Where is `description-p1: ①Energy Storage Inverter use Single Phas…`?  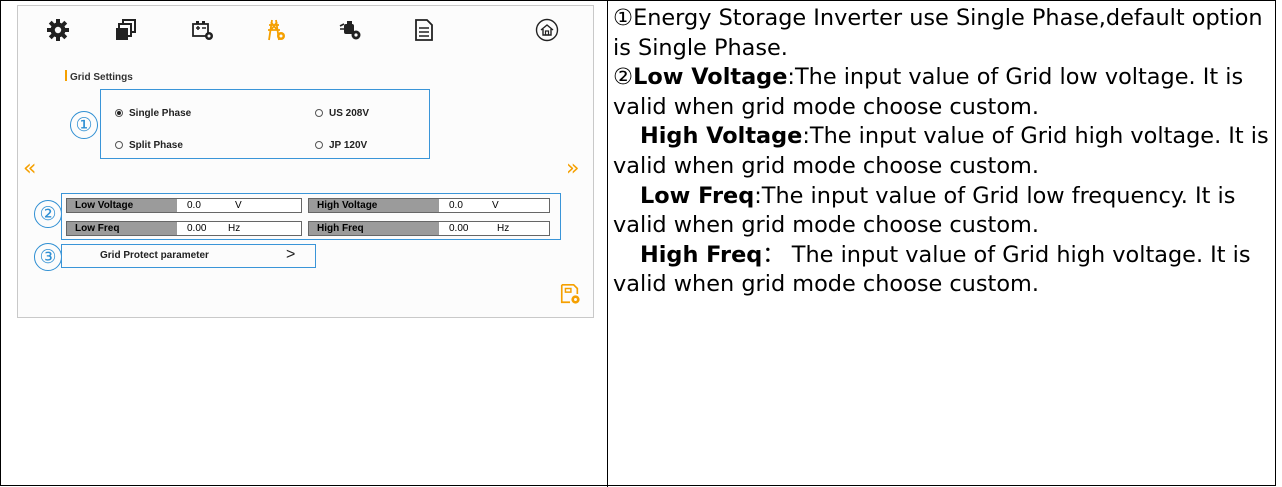 description-p1: ①Energy Storage Inverter use Single Phas… is located at coordinates (938, 33).